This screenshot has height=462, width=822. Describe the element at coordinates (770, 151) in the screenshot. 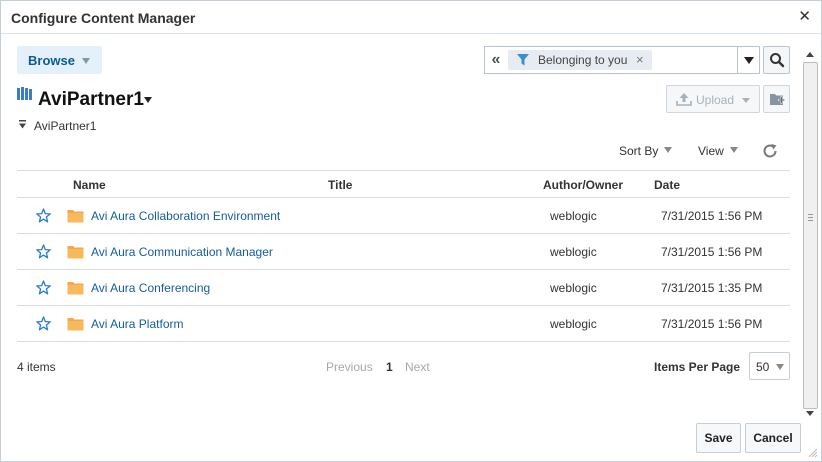

I see `refresh-icon` at that location.